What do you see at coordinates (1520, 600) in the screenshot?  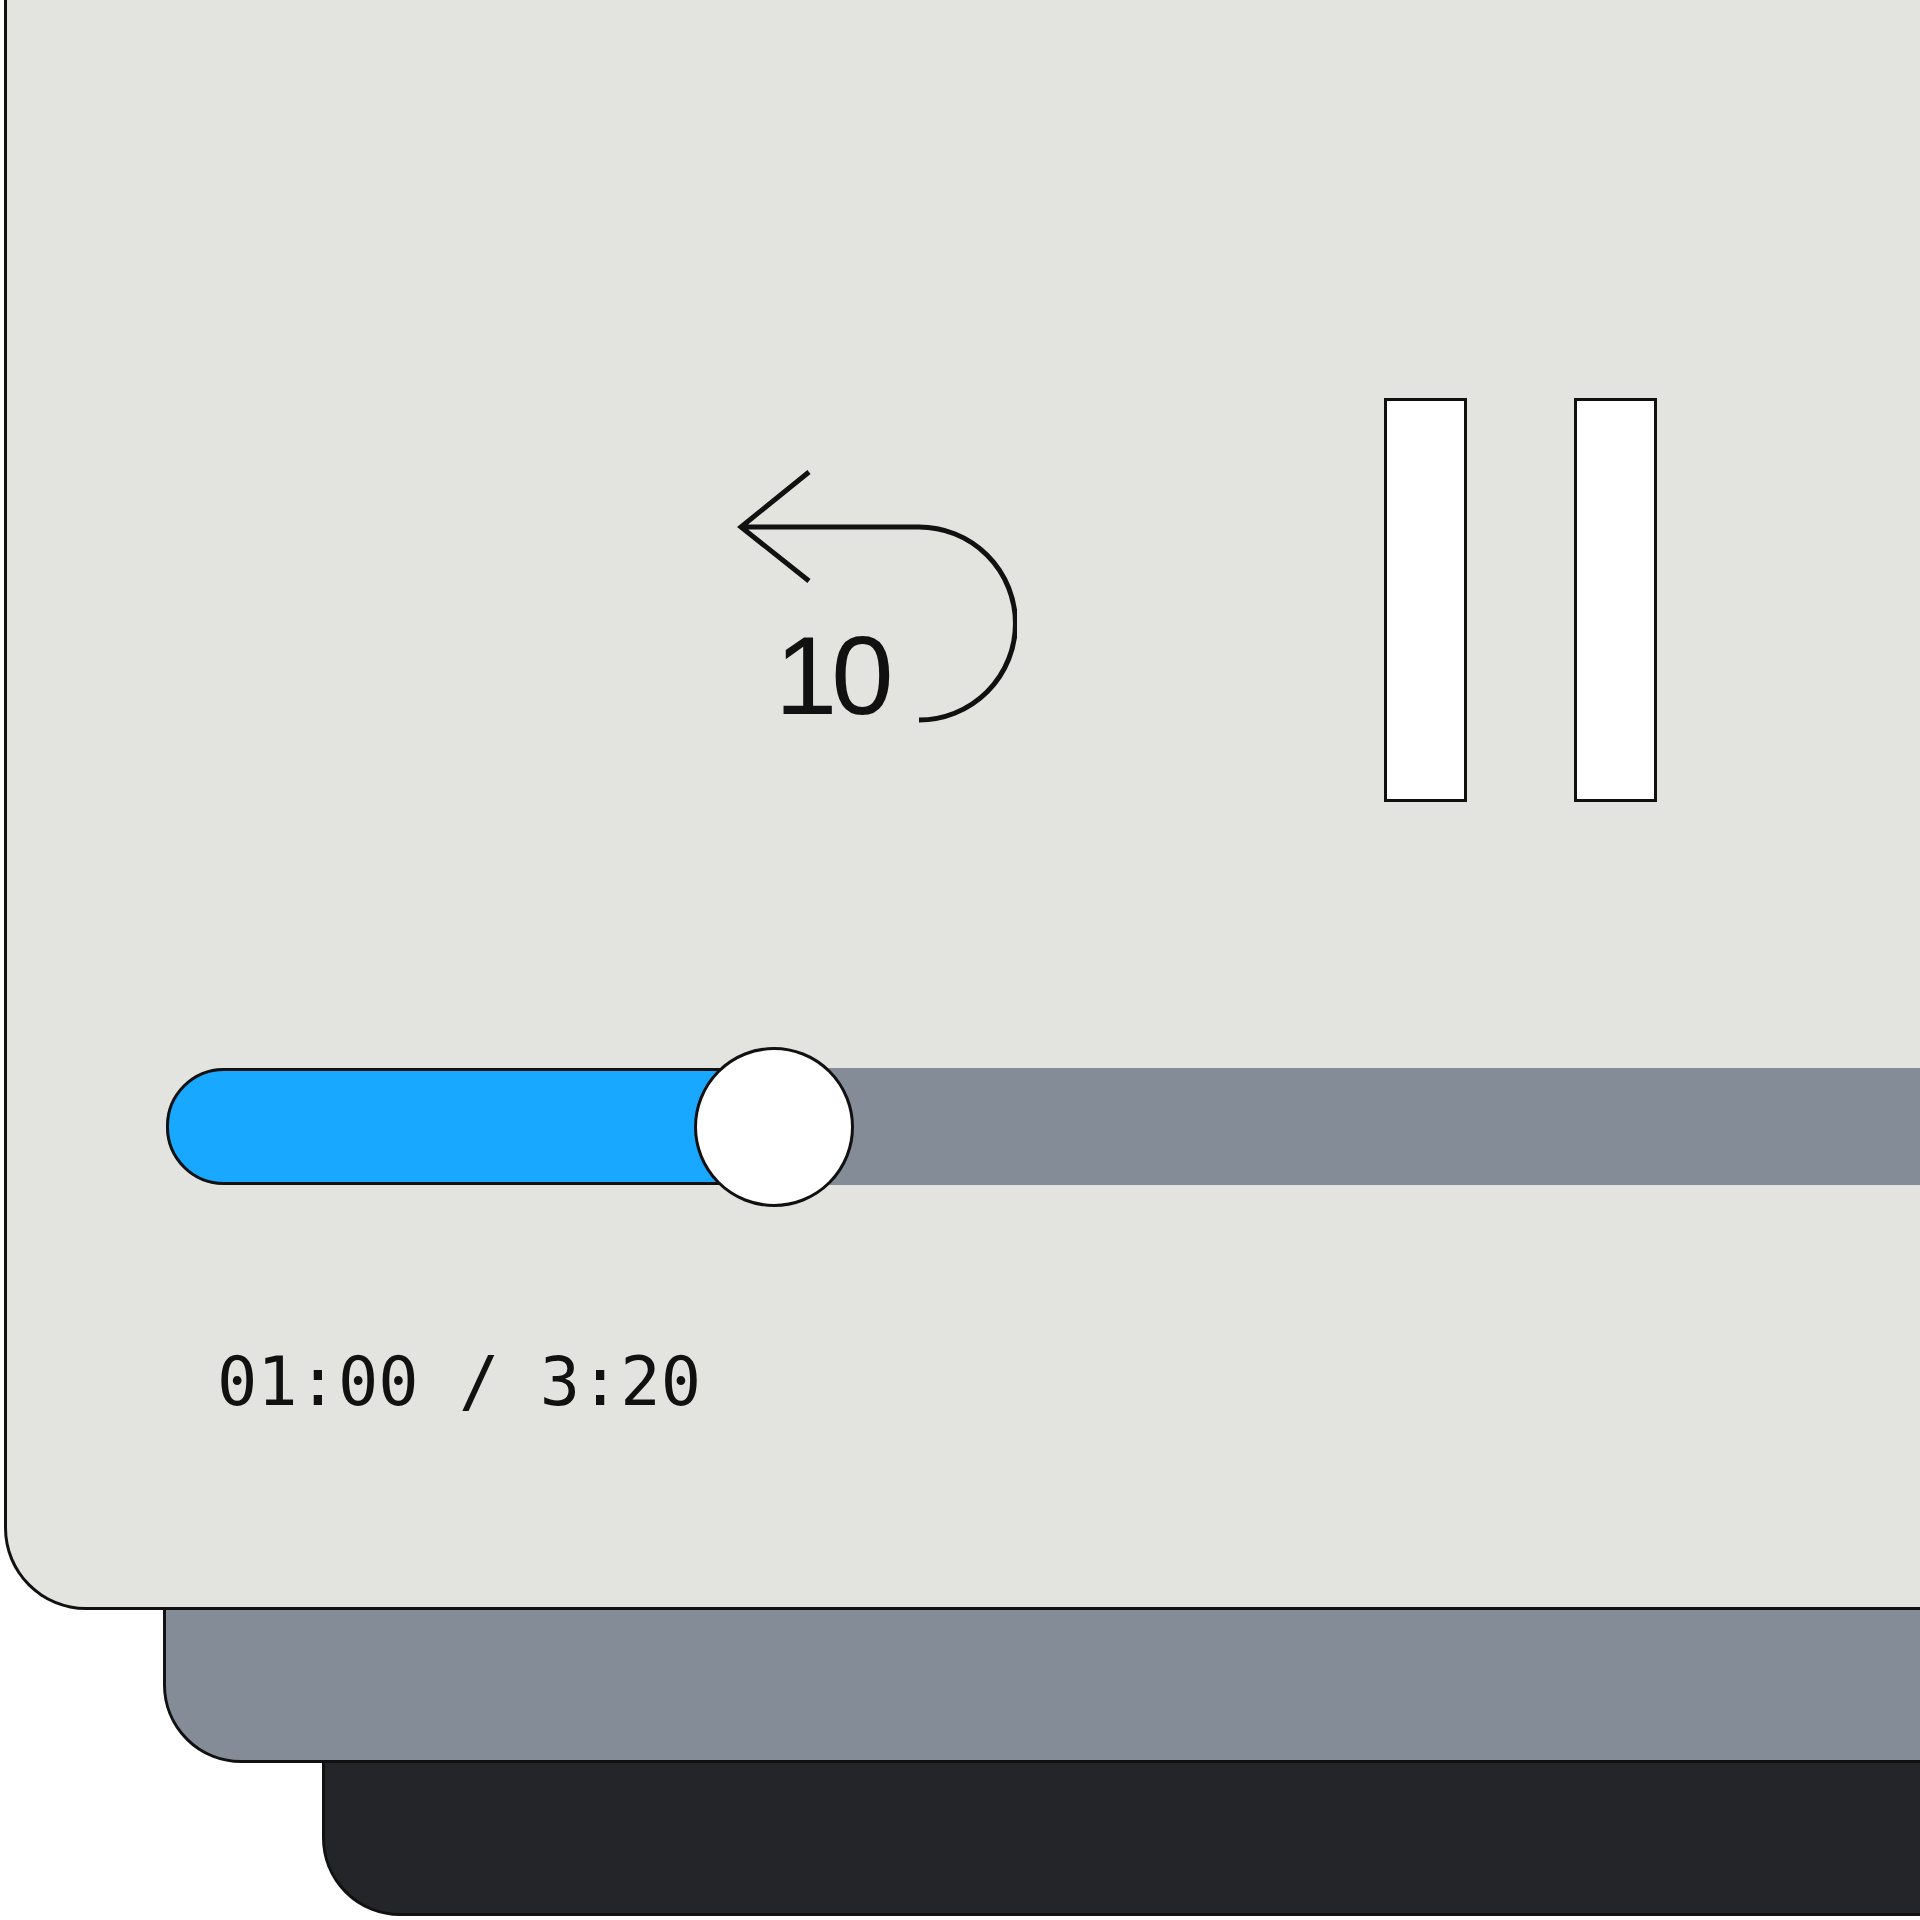 I see `pause-button` at bounding box center [1520, 600].